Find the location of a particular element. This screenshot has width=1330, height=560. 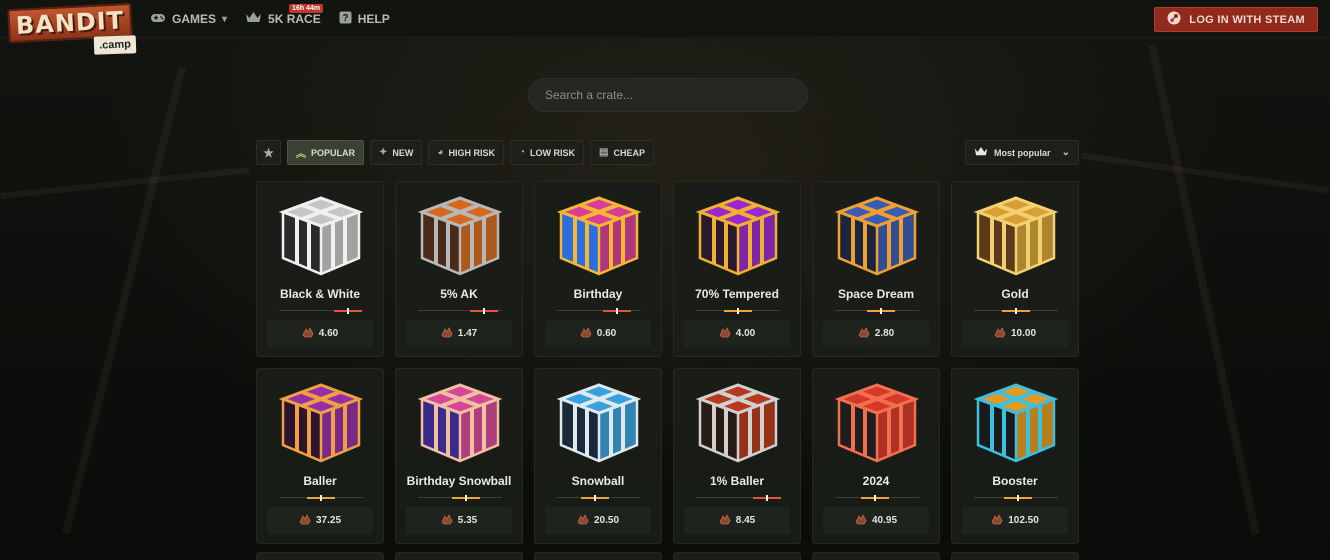

filter-high-risk: ◕ HIGH RISK is located at coordinates (466, 152).